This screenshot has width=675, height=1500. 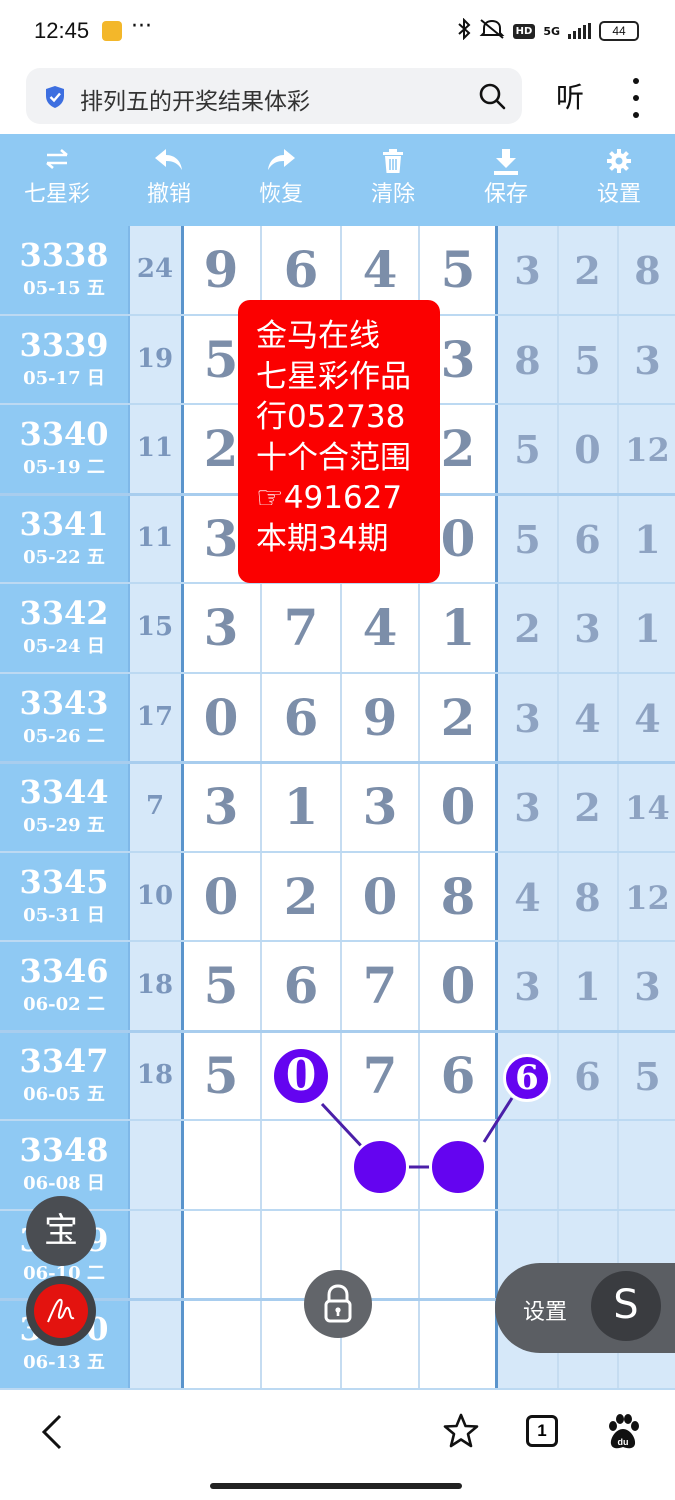 I want to click on lock-button, so click(x=338, y=1304).